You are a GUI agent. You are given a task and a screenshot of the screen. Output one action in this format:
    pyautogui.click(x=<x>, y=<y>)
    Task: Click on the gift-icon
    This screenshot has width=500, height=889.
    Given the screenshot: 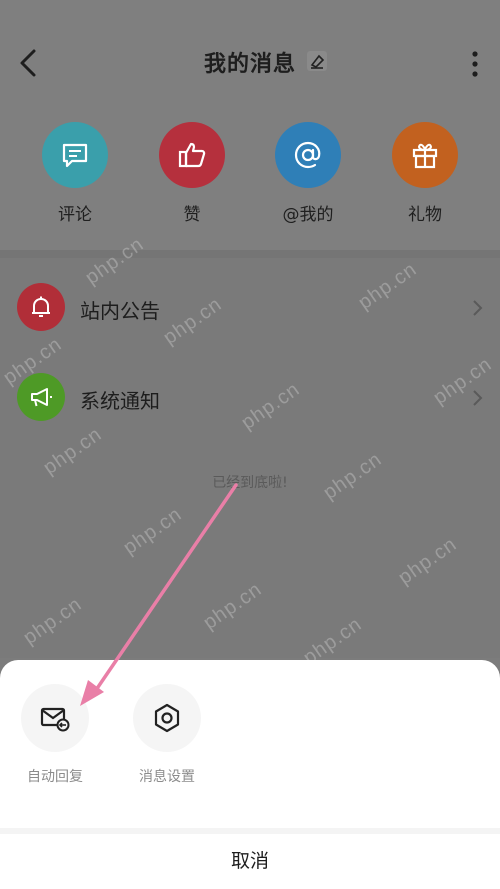 What is the action you would take?
    pyautogui.click(x=425, y=156)
    